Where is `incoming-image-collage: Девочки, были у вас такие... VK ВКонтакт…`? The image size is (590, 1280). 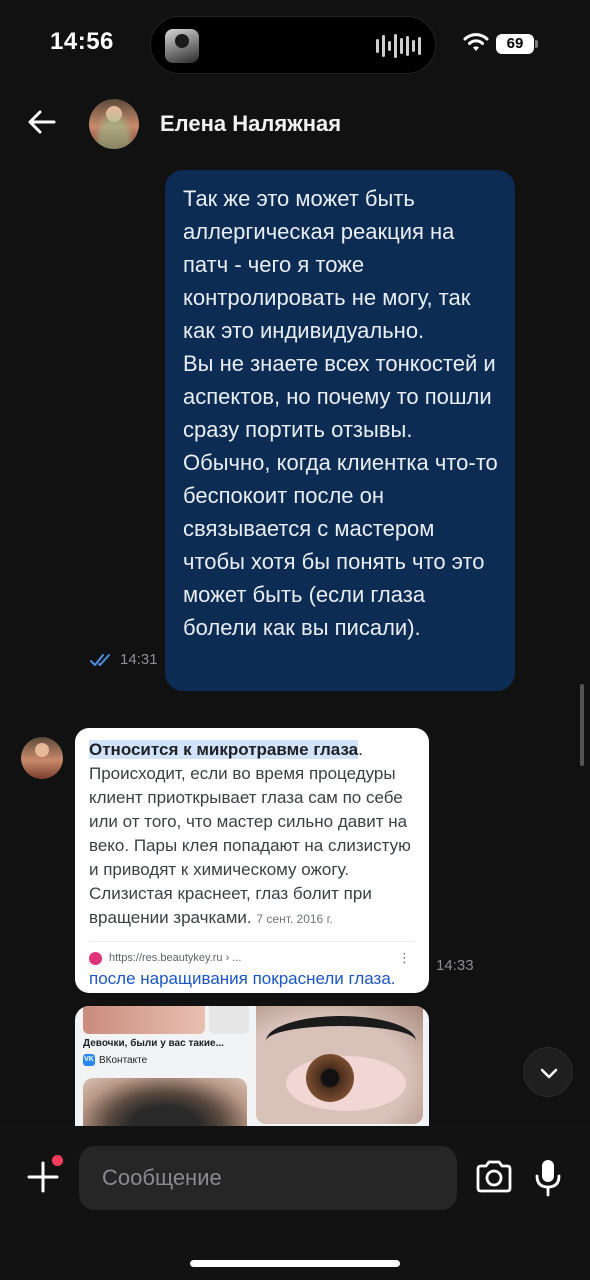 incoming-image-collage: Девочки, были у вас такие... VK ВКонтакт… is located at coordinates (252, 1071).